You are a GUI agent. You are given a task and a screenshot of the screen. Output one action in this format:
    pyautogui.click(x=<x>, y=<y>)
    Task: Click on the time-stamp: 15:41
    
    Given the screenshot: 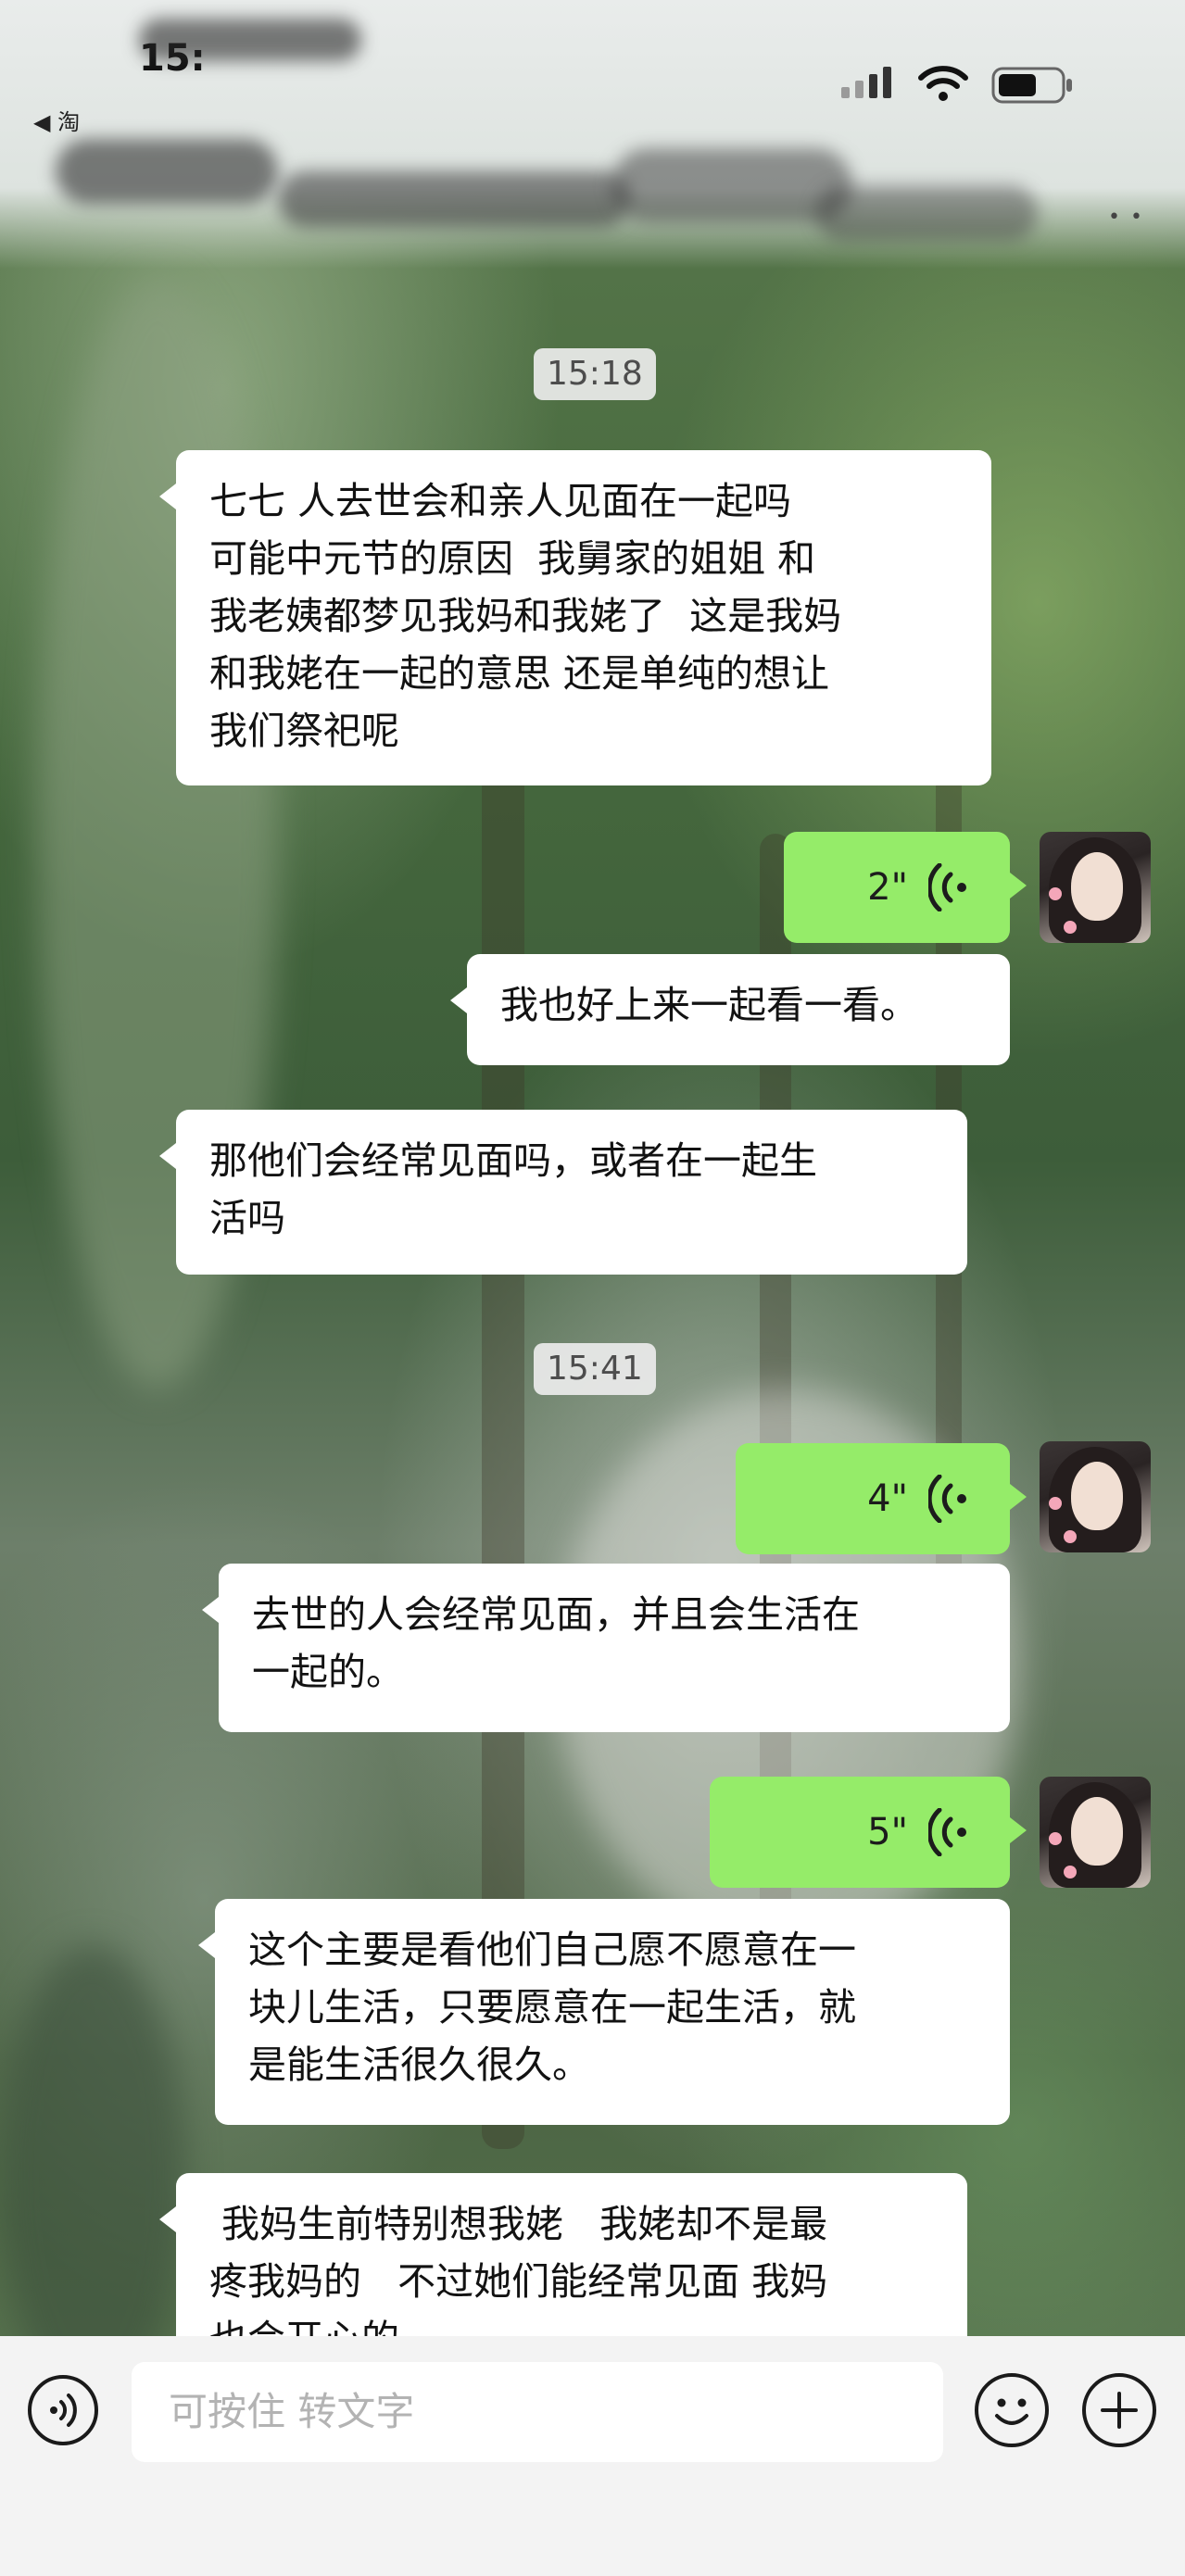 What is the action you would take?
    pyautogui.click(x=595, y=1369)
    